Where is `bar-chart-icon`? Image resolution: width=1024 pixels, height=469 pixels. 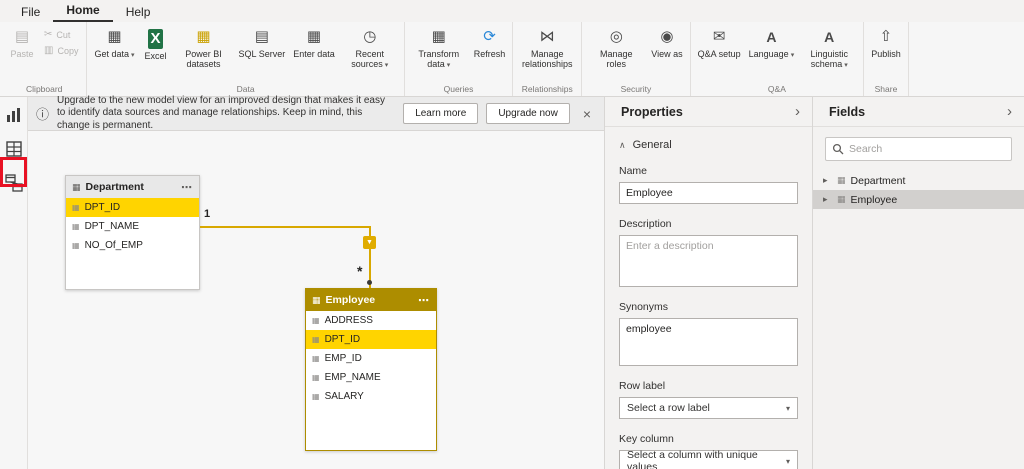
bar-chart-icon is located at coordinates (13, 115).